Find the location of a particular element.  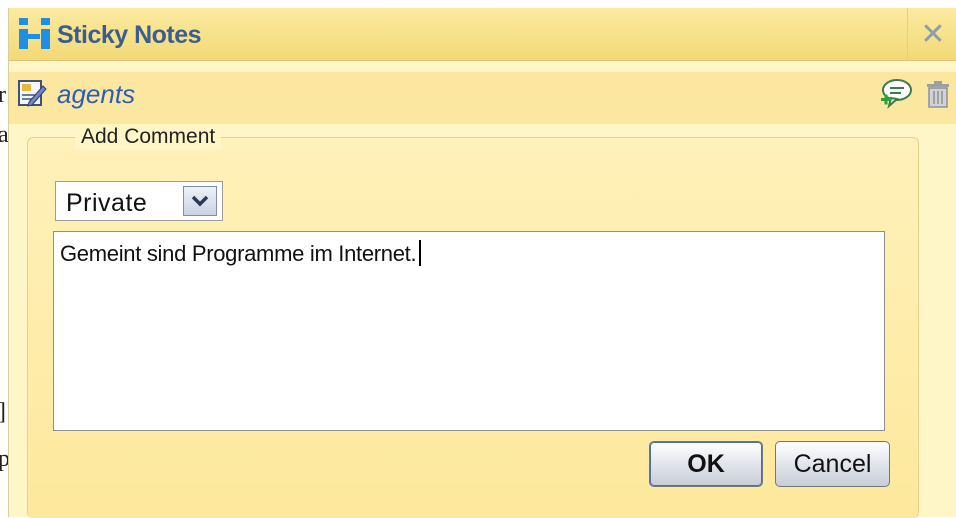

window-titlebar: Sticky Notes ✕ is located at coordinates (482, 34).